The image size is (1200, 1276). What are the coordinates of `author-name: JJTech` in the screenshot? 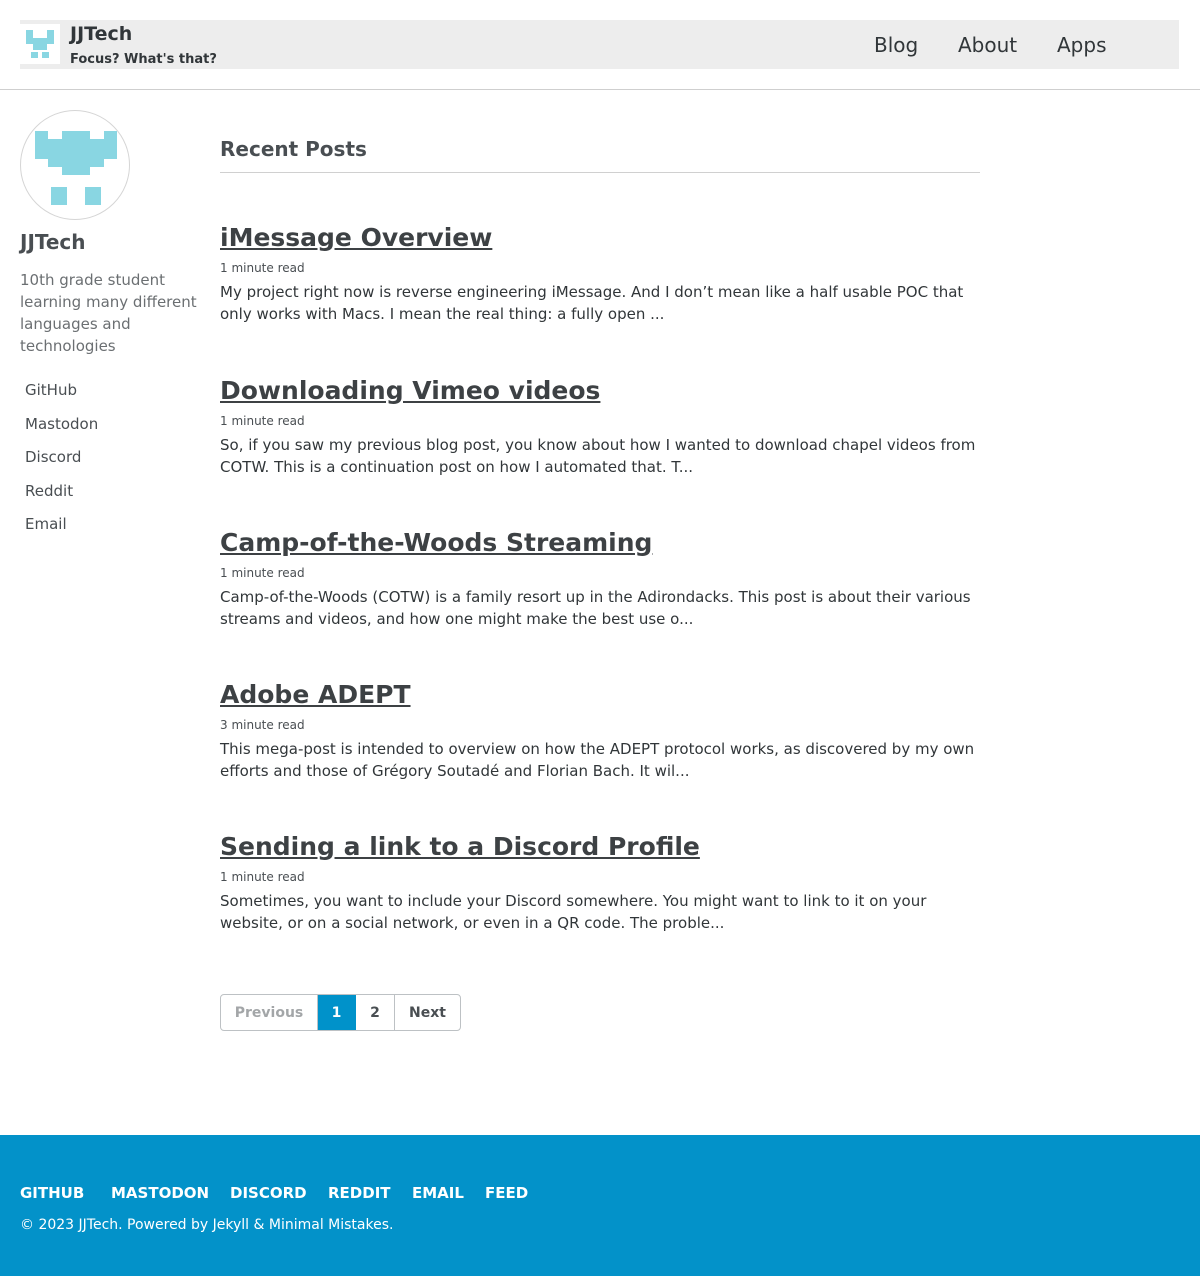 It's located at (53, 242).